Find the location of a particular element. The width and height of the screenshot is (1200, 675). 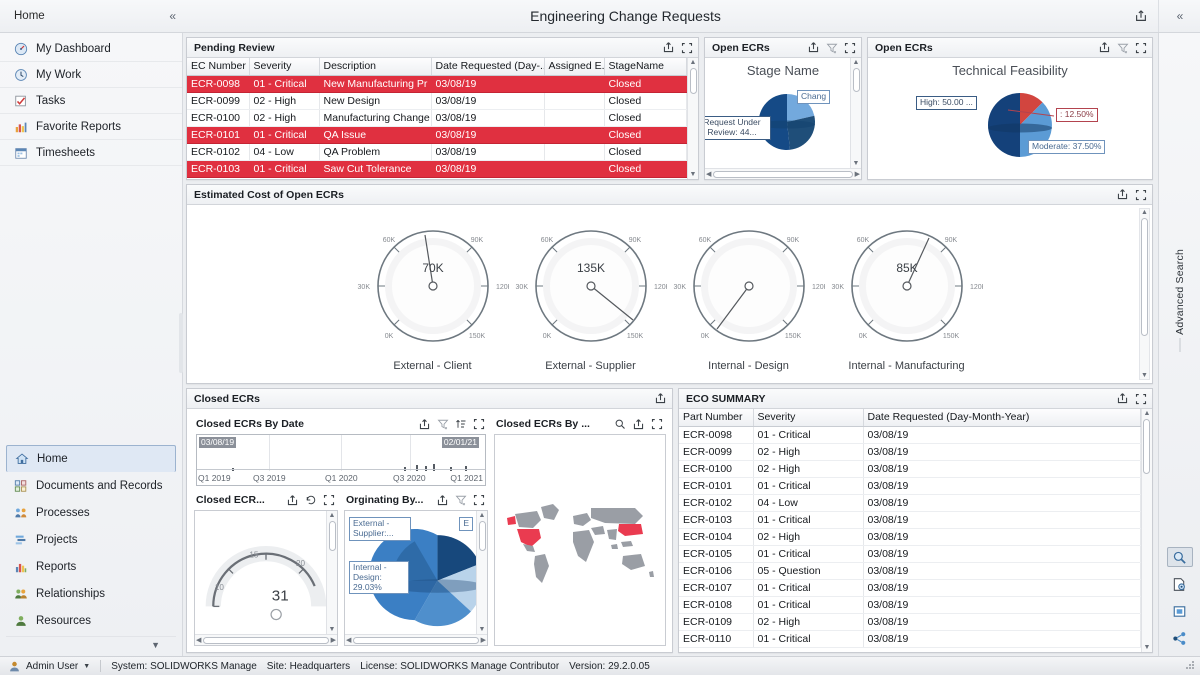

sidebar-item-favorite-reports: Favorite Reports is located at coordinates (91, 127).